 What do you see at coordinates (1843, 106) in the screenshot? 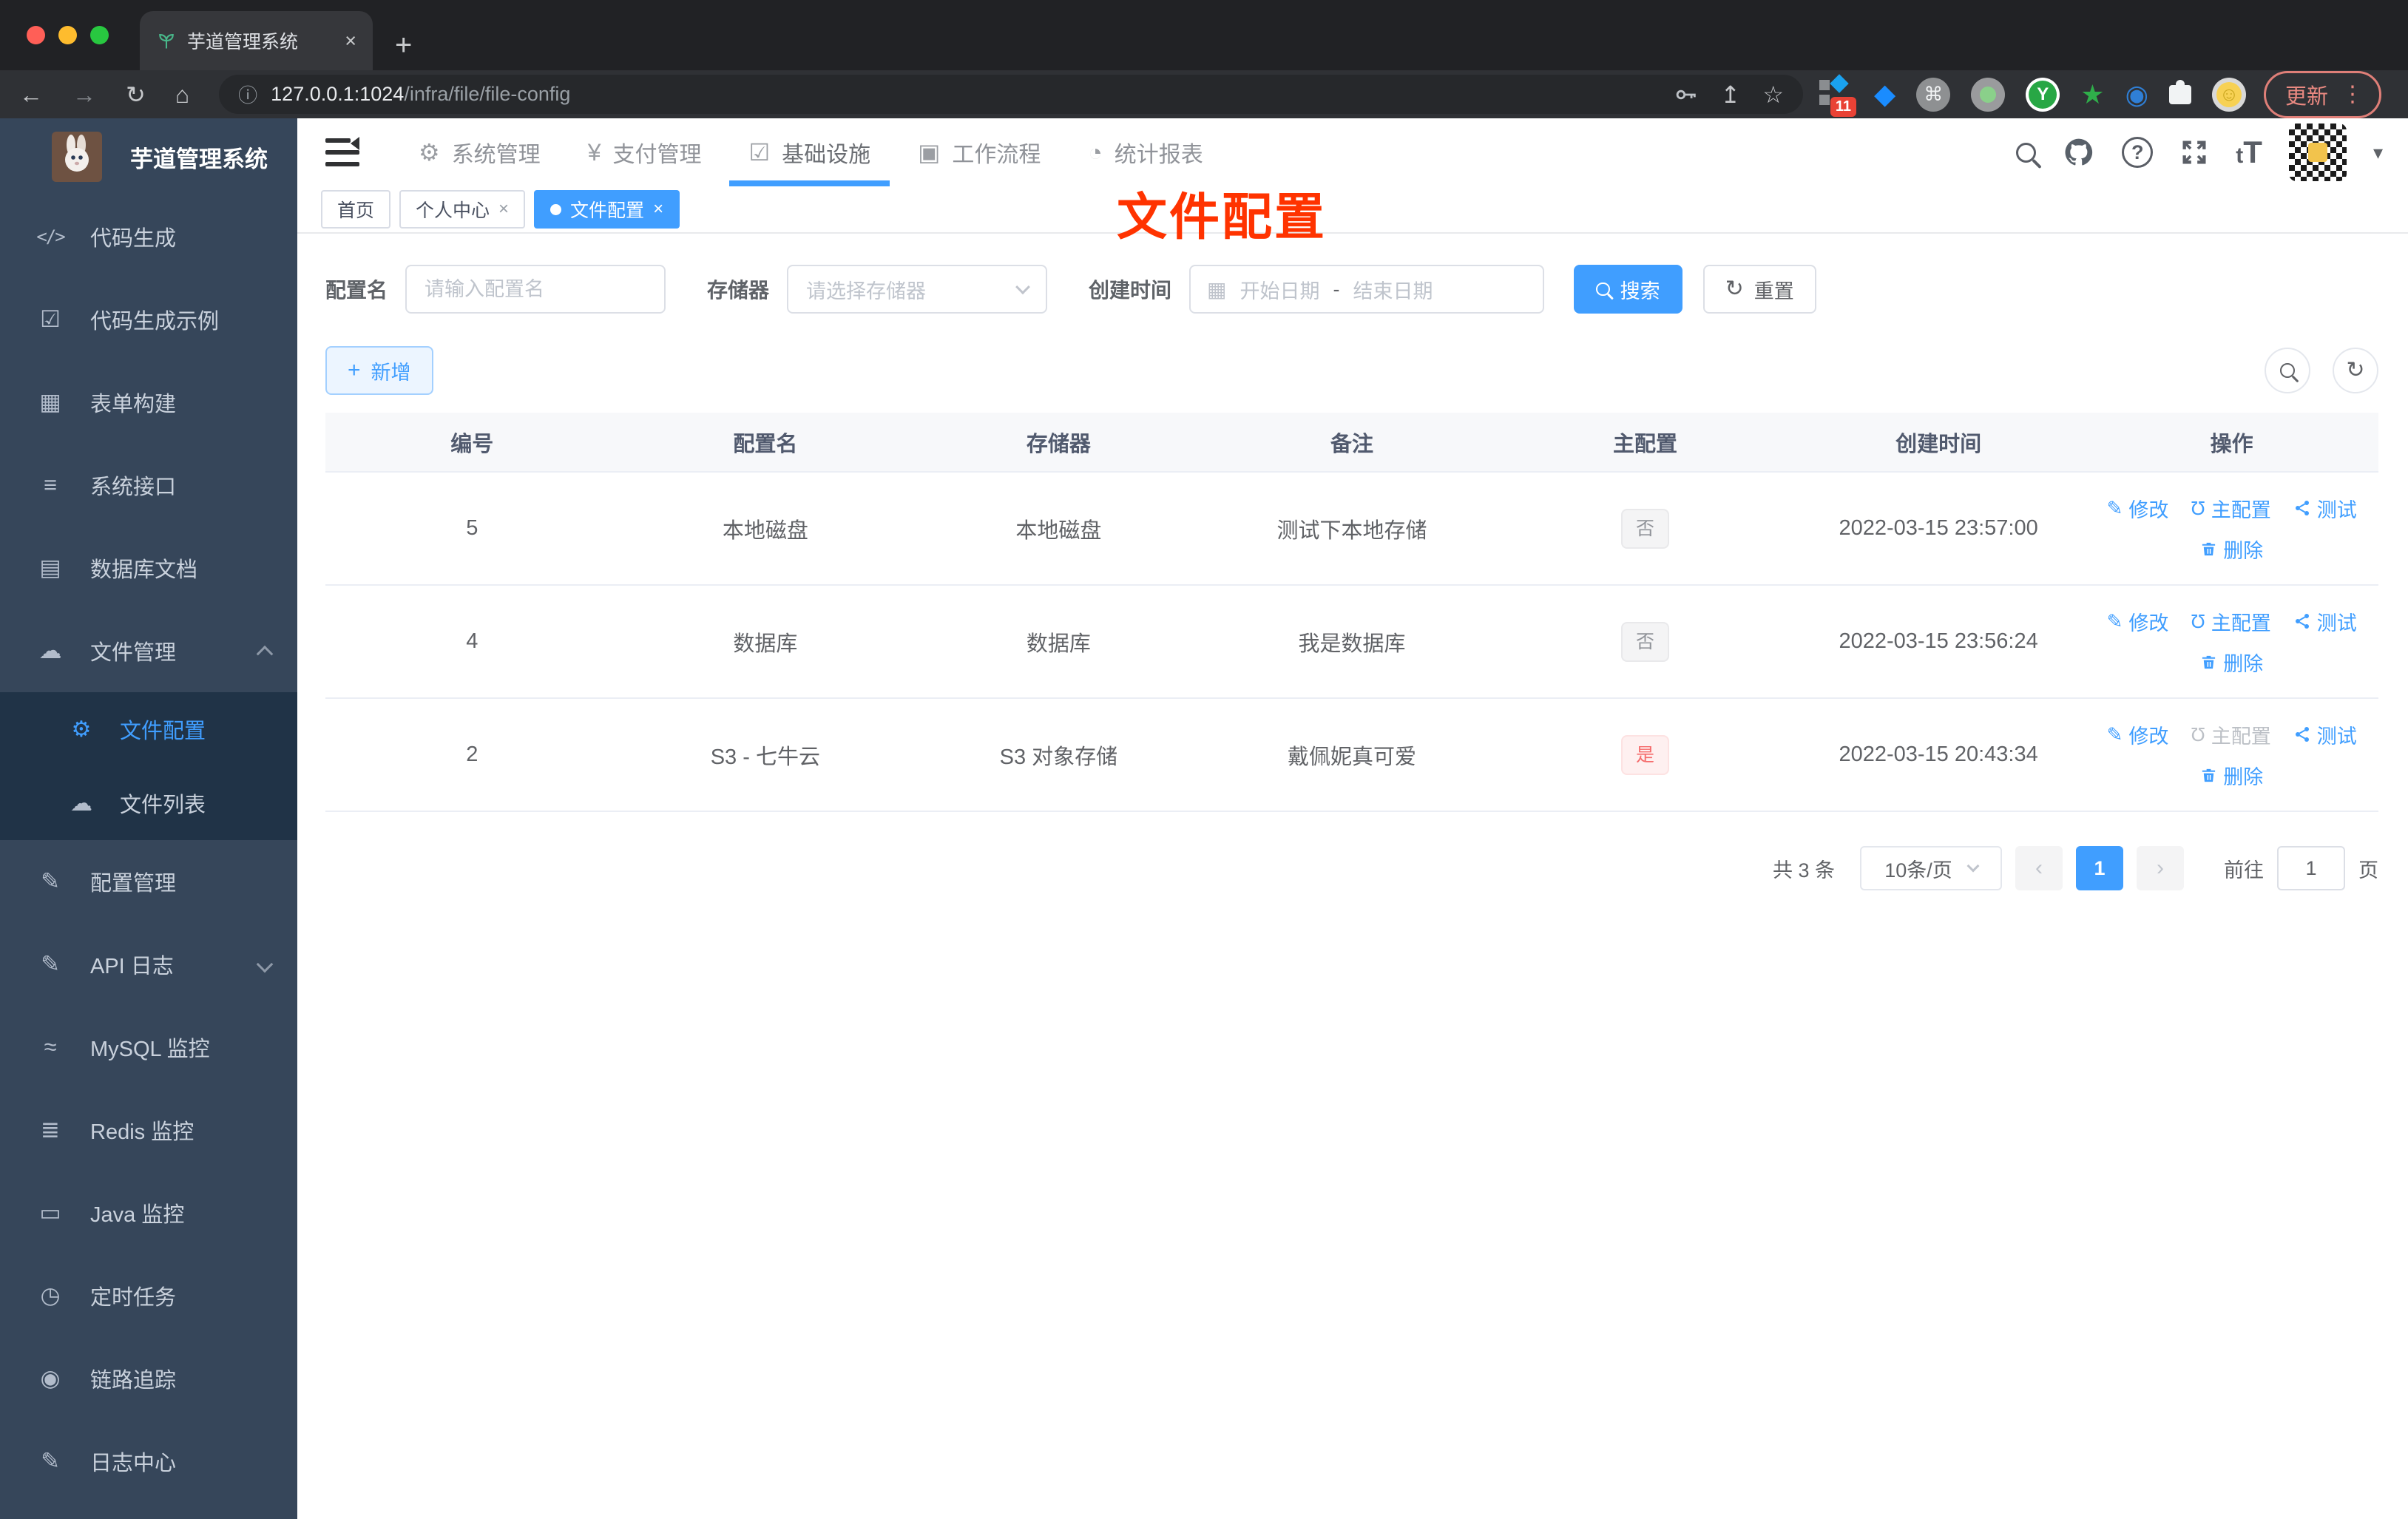
I see `extension-badge-count: 11` at bounding box center [1843, 106].